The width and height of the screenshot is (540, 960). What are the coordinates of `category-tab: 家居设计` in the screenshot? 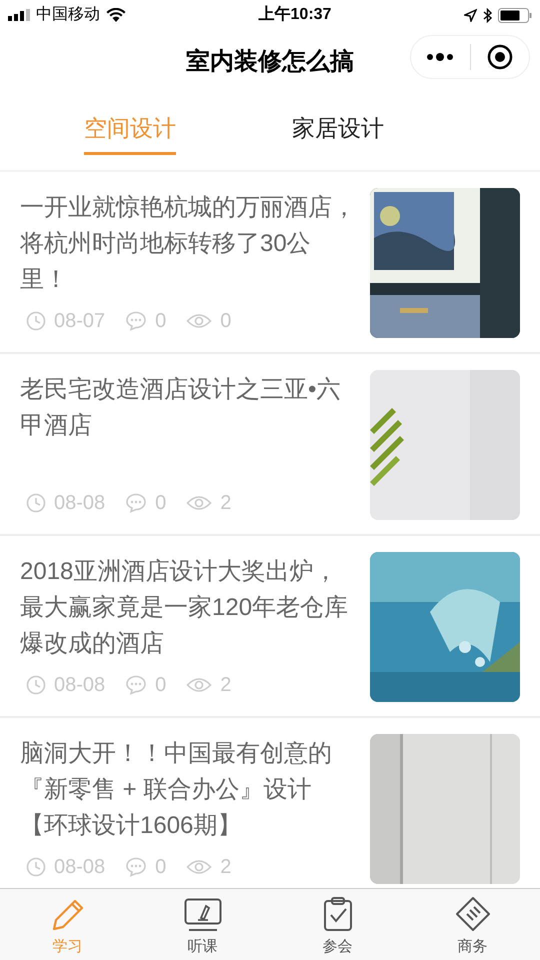 It's located at (338, 133).